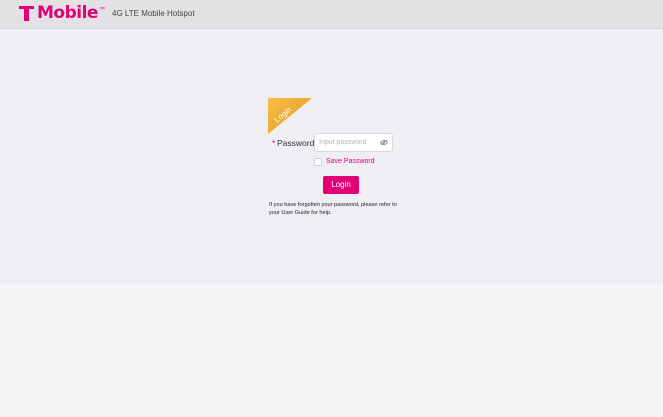 The height and width of the screenshot is (417, 663). Describe the element at coordinates (350, 161) in the screenshot. I see `save-password-label: Save Password` at that location.